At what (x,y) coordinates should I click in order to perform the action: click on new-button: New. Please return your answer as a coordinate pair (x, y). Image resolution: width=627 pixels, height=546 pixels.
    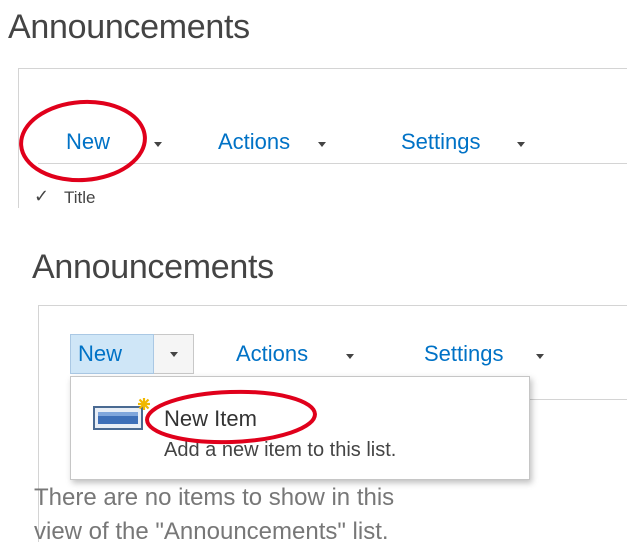
    Looking at the image, I should click on (88, 142).